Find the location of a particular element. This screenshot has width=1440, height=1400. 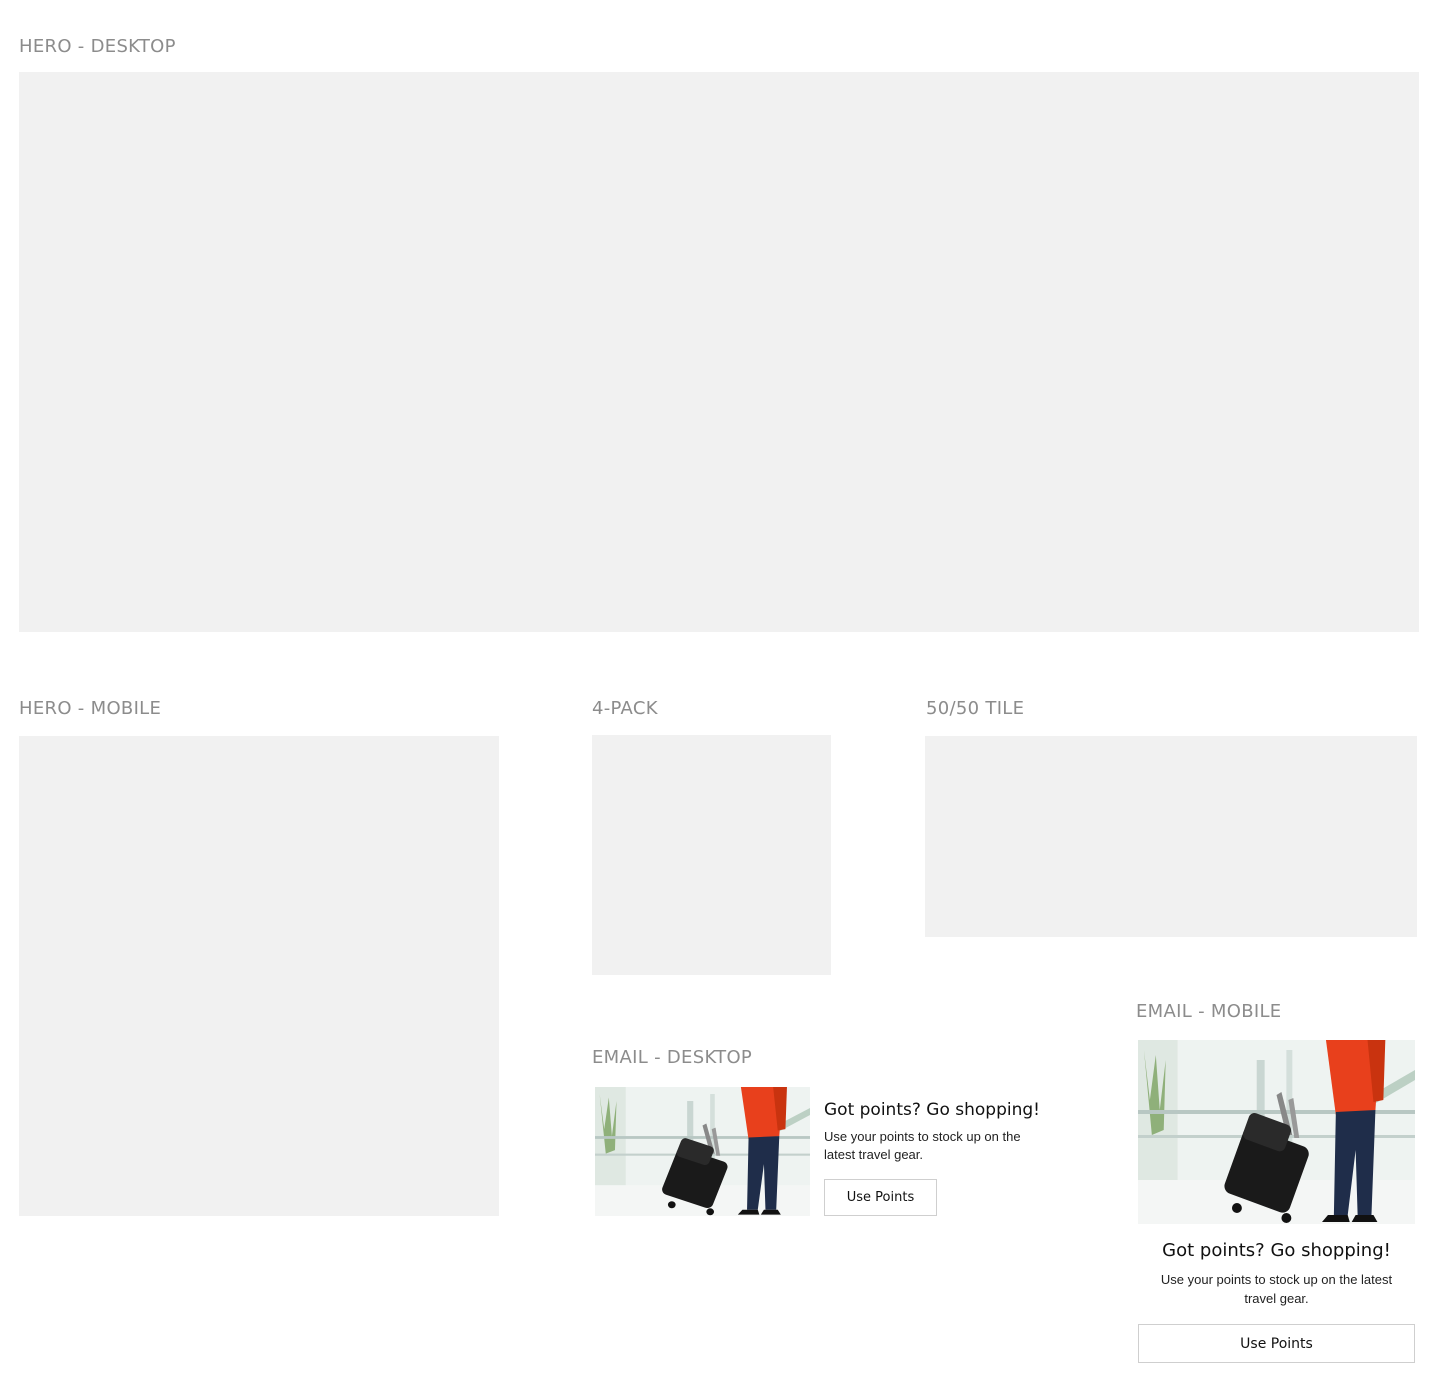

email-desktop-label: EMAIL - DESKTOP is located at coordinates (672, 1057).